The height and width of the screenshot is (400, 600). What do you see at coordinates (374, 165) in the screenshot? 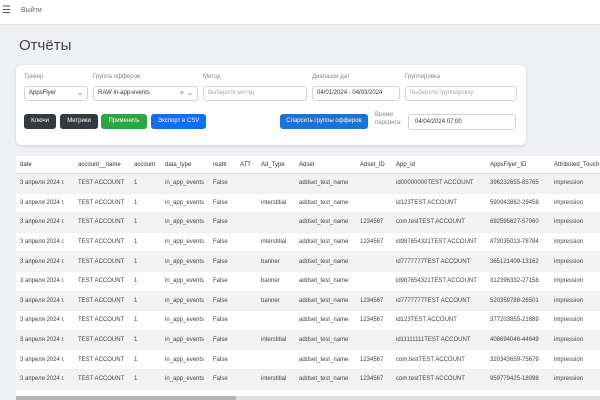
I see `column-header: Adset_ID` at bounding box center [374, 165].